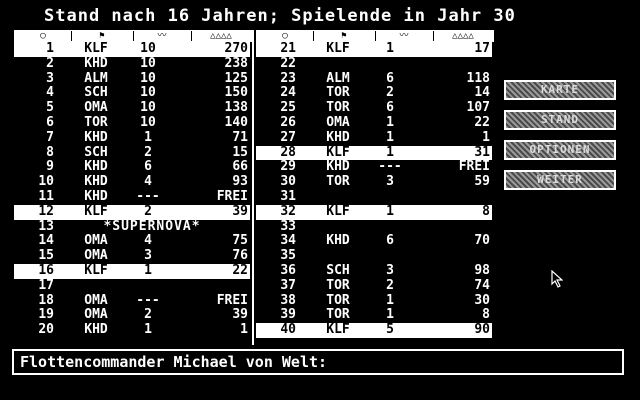 The width and height of the screenshot is (640, 400). What do you see at coordinates (486, 315) in the screenshot?
I see `planet-production: 8` at bounding box center [486, 315].